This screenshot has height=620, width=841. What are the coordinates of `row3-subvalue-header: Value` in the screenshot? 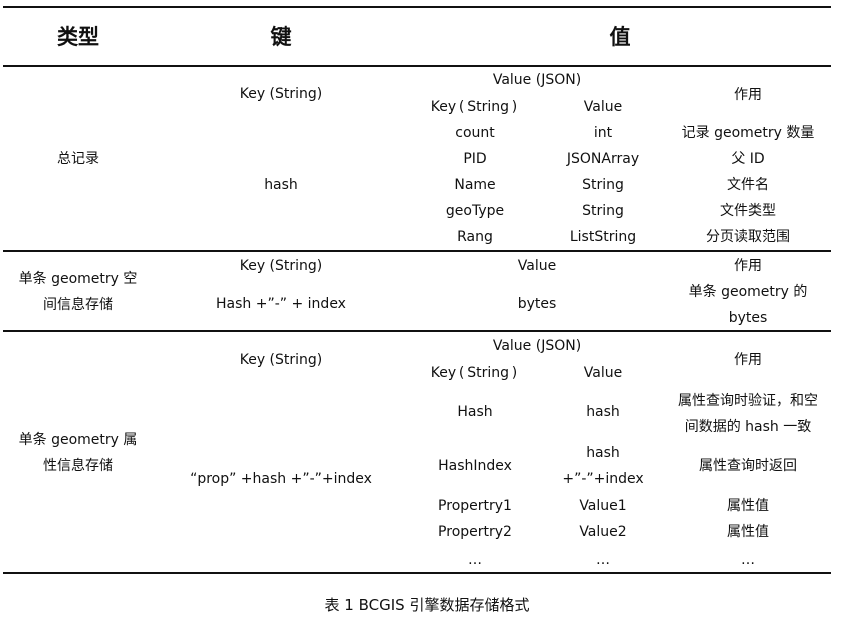 It's located at (603, 373).